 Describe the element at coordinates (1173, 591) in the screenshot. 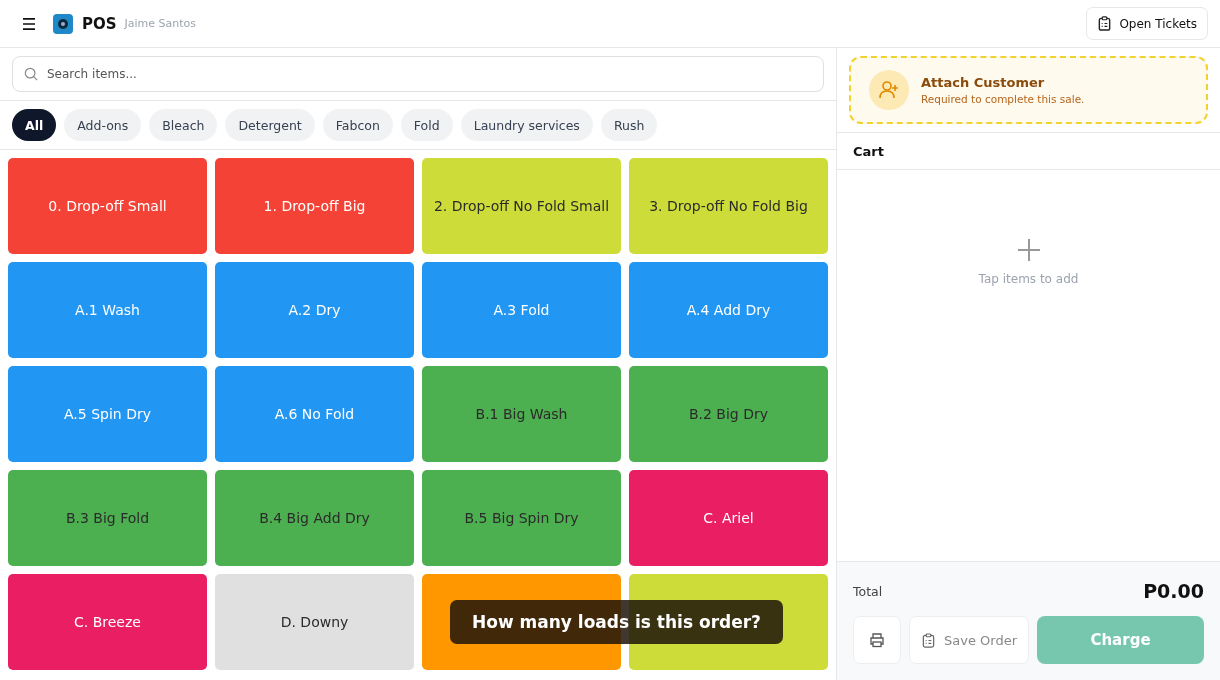

I see `total-amount: P0.00` at that location.